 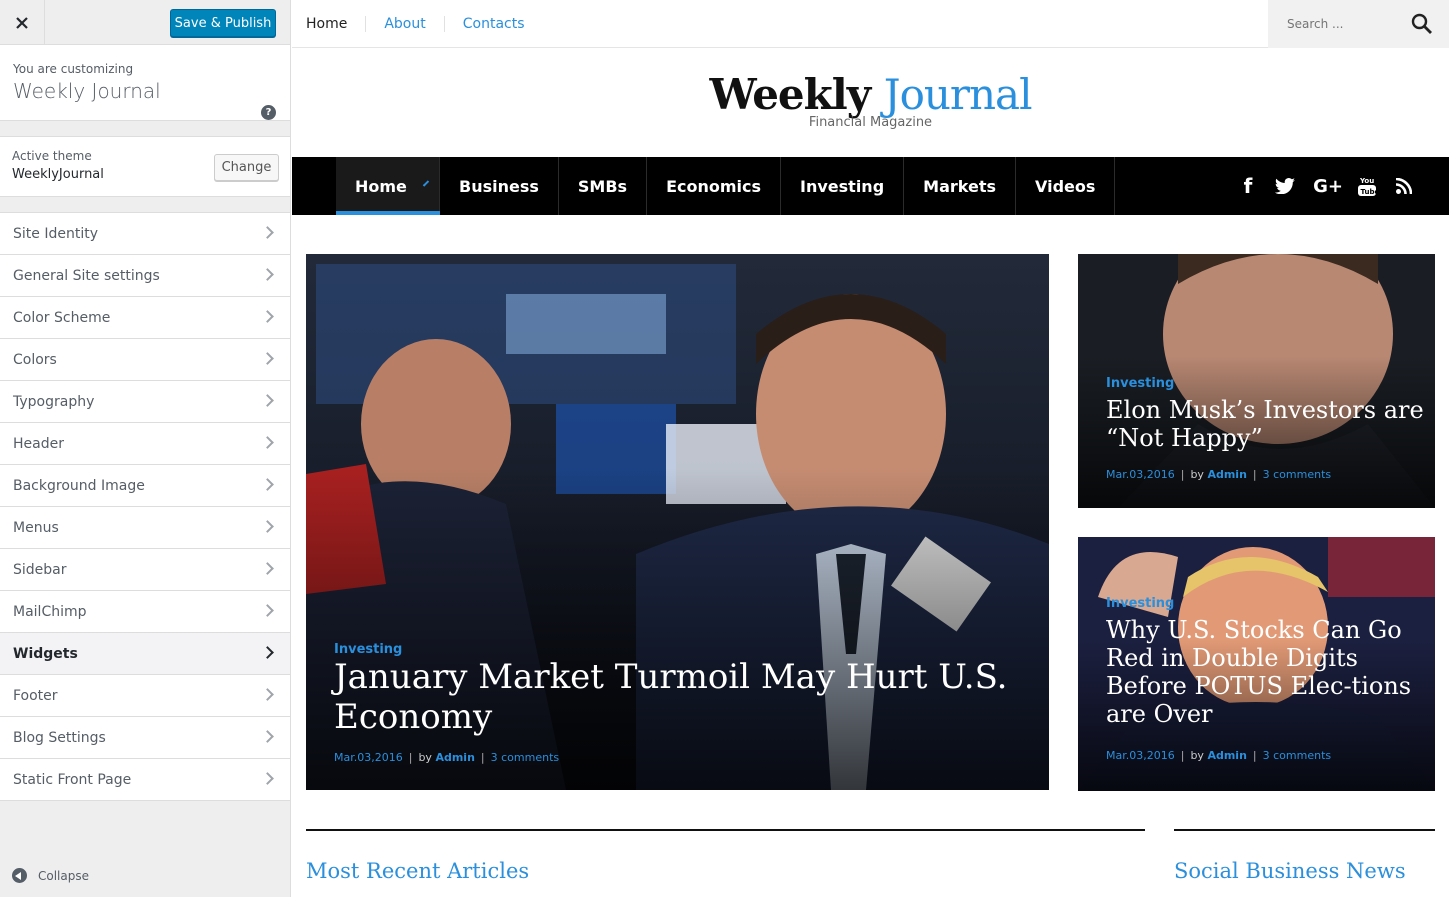 I want to click on search-icon, so click(x=1422, y=24).